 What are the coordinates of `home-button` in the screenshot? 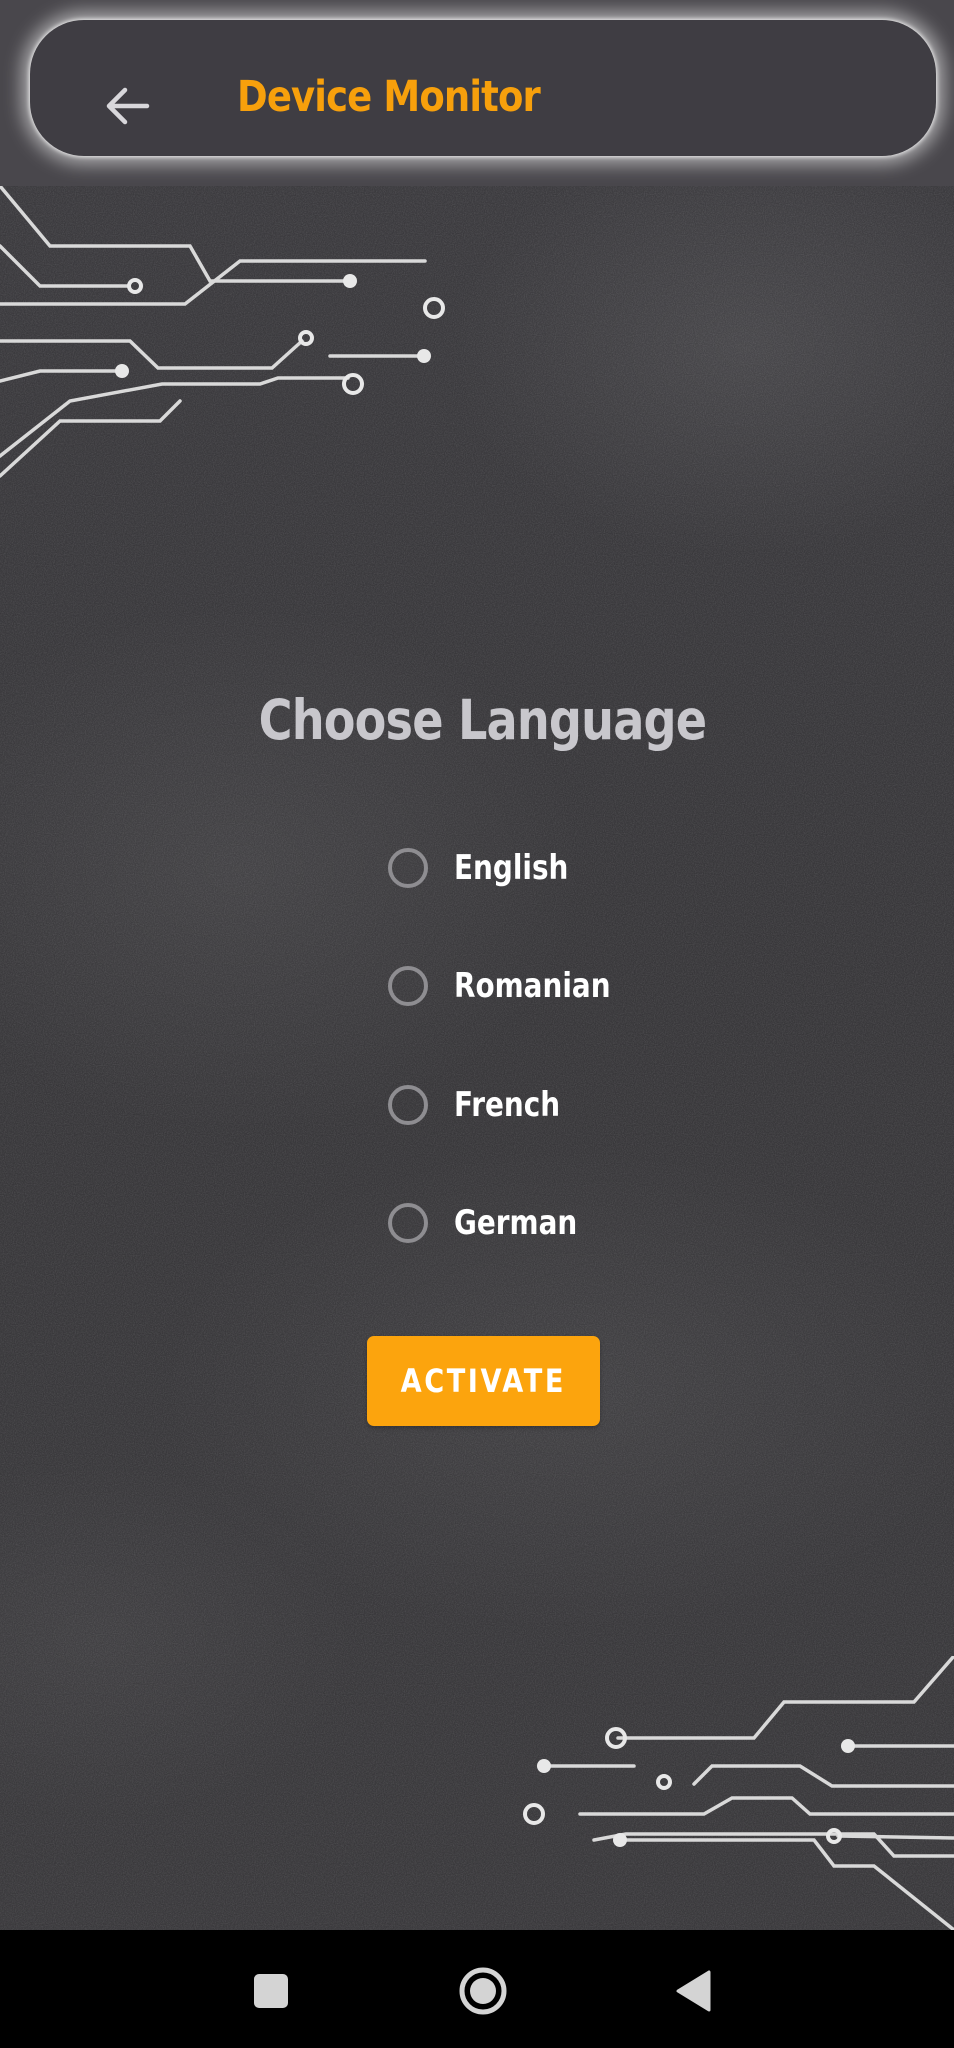 It's located at (483, 1991).